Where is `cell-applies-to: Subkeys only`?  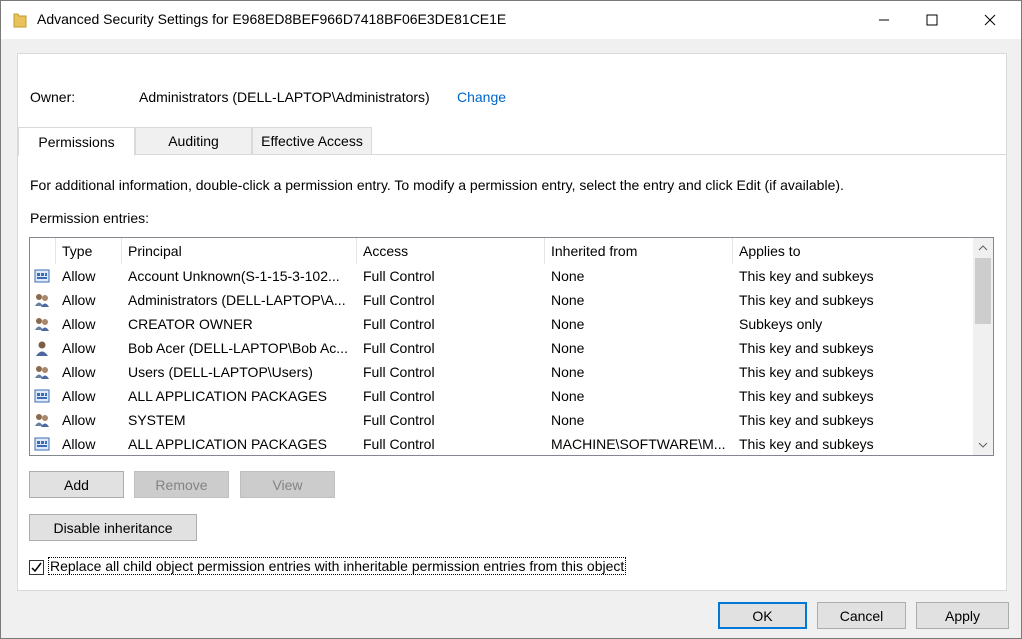
cell-applies-to: Subkeys only is located at coordinates (781, 324).